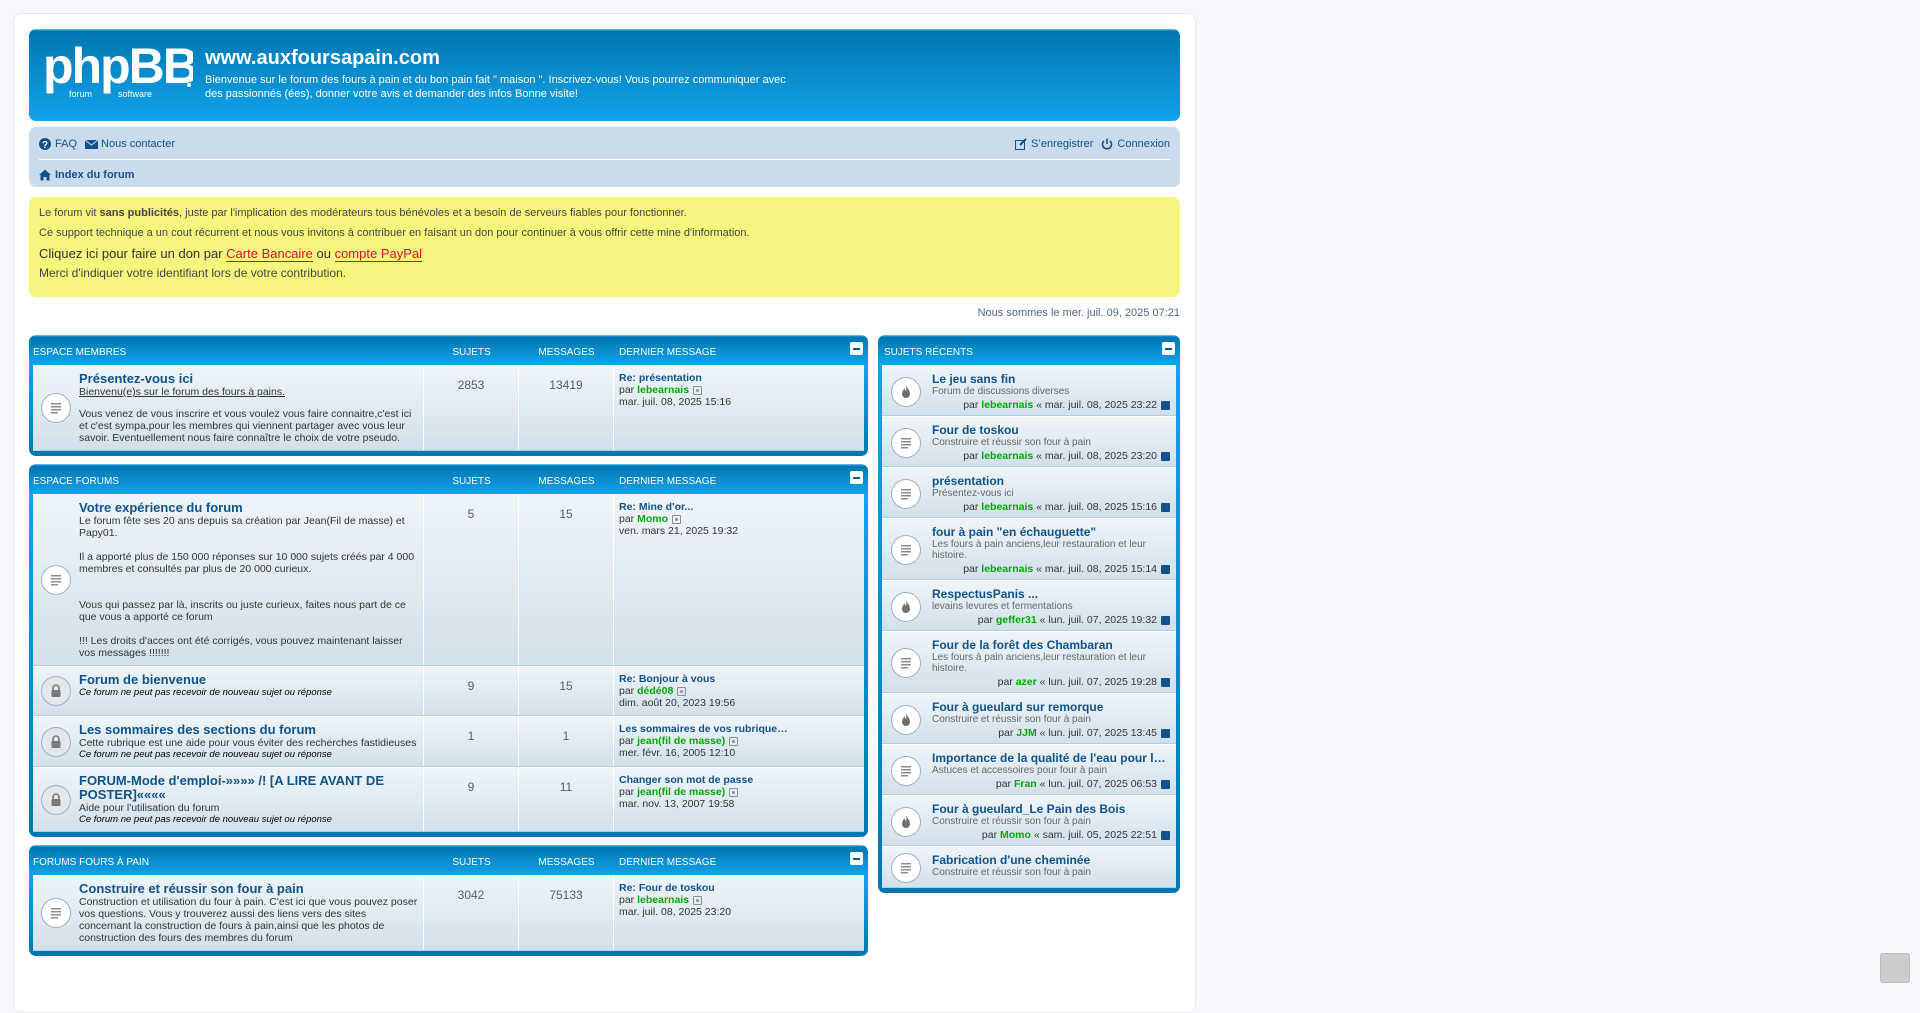 This screenshot has width=1920, height=1013. What do you see at coordinates (471, 580) in the screenshot?
I see `topics-count: 5` at bounding box center [471, 580].